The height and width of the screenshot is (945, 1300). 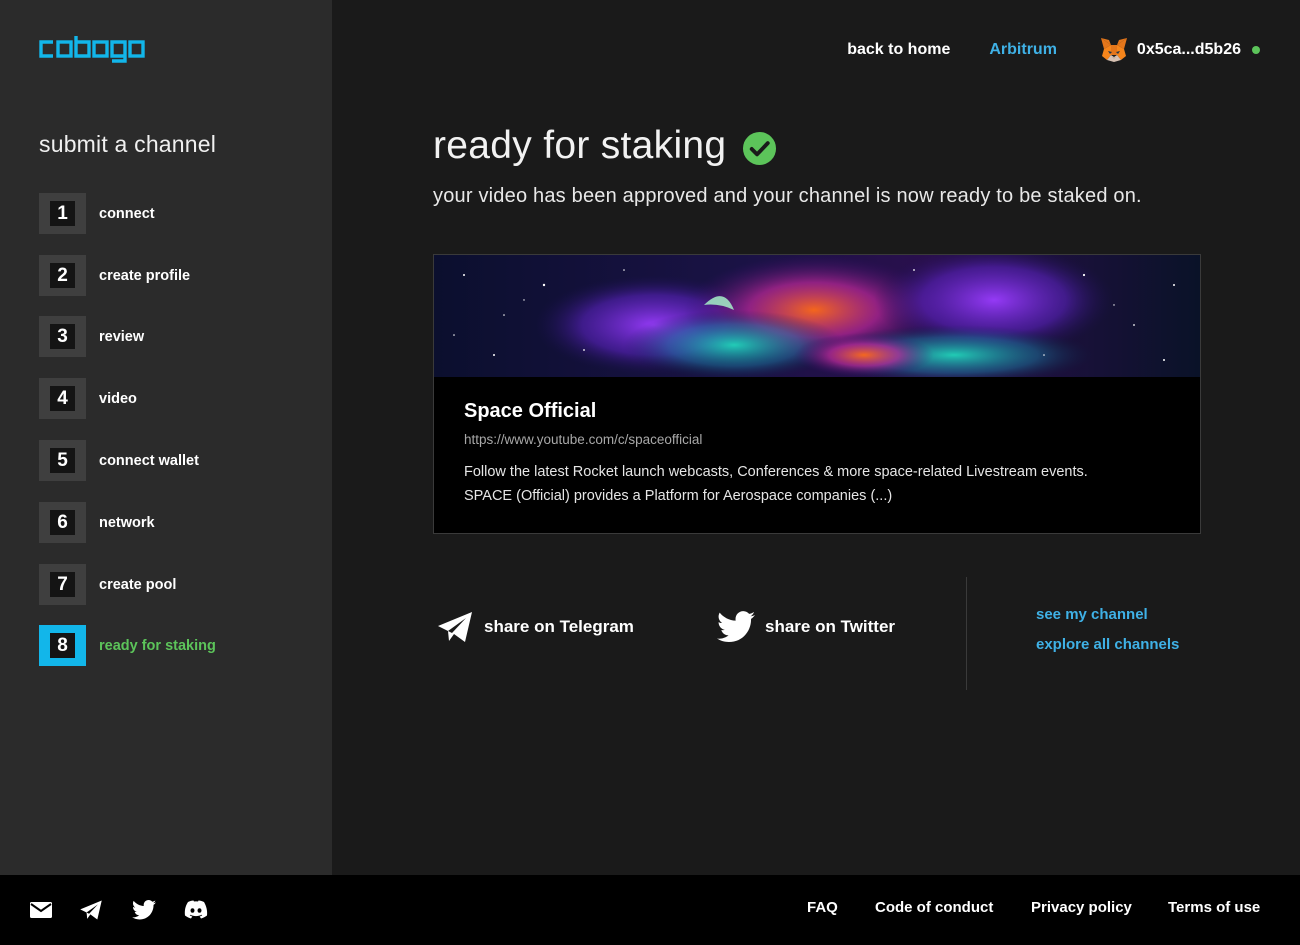 I want to click on back-to-home-link: back to home, so click(x=898, y=50).